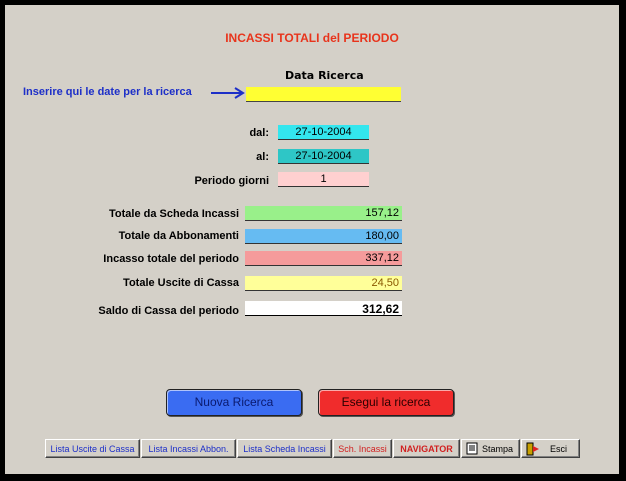 The image size is (626, 481). I want to click on lista-scheda-incassi-button: Lista Scheda Incassi, so click(284, 448).